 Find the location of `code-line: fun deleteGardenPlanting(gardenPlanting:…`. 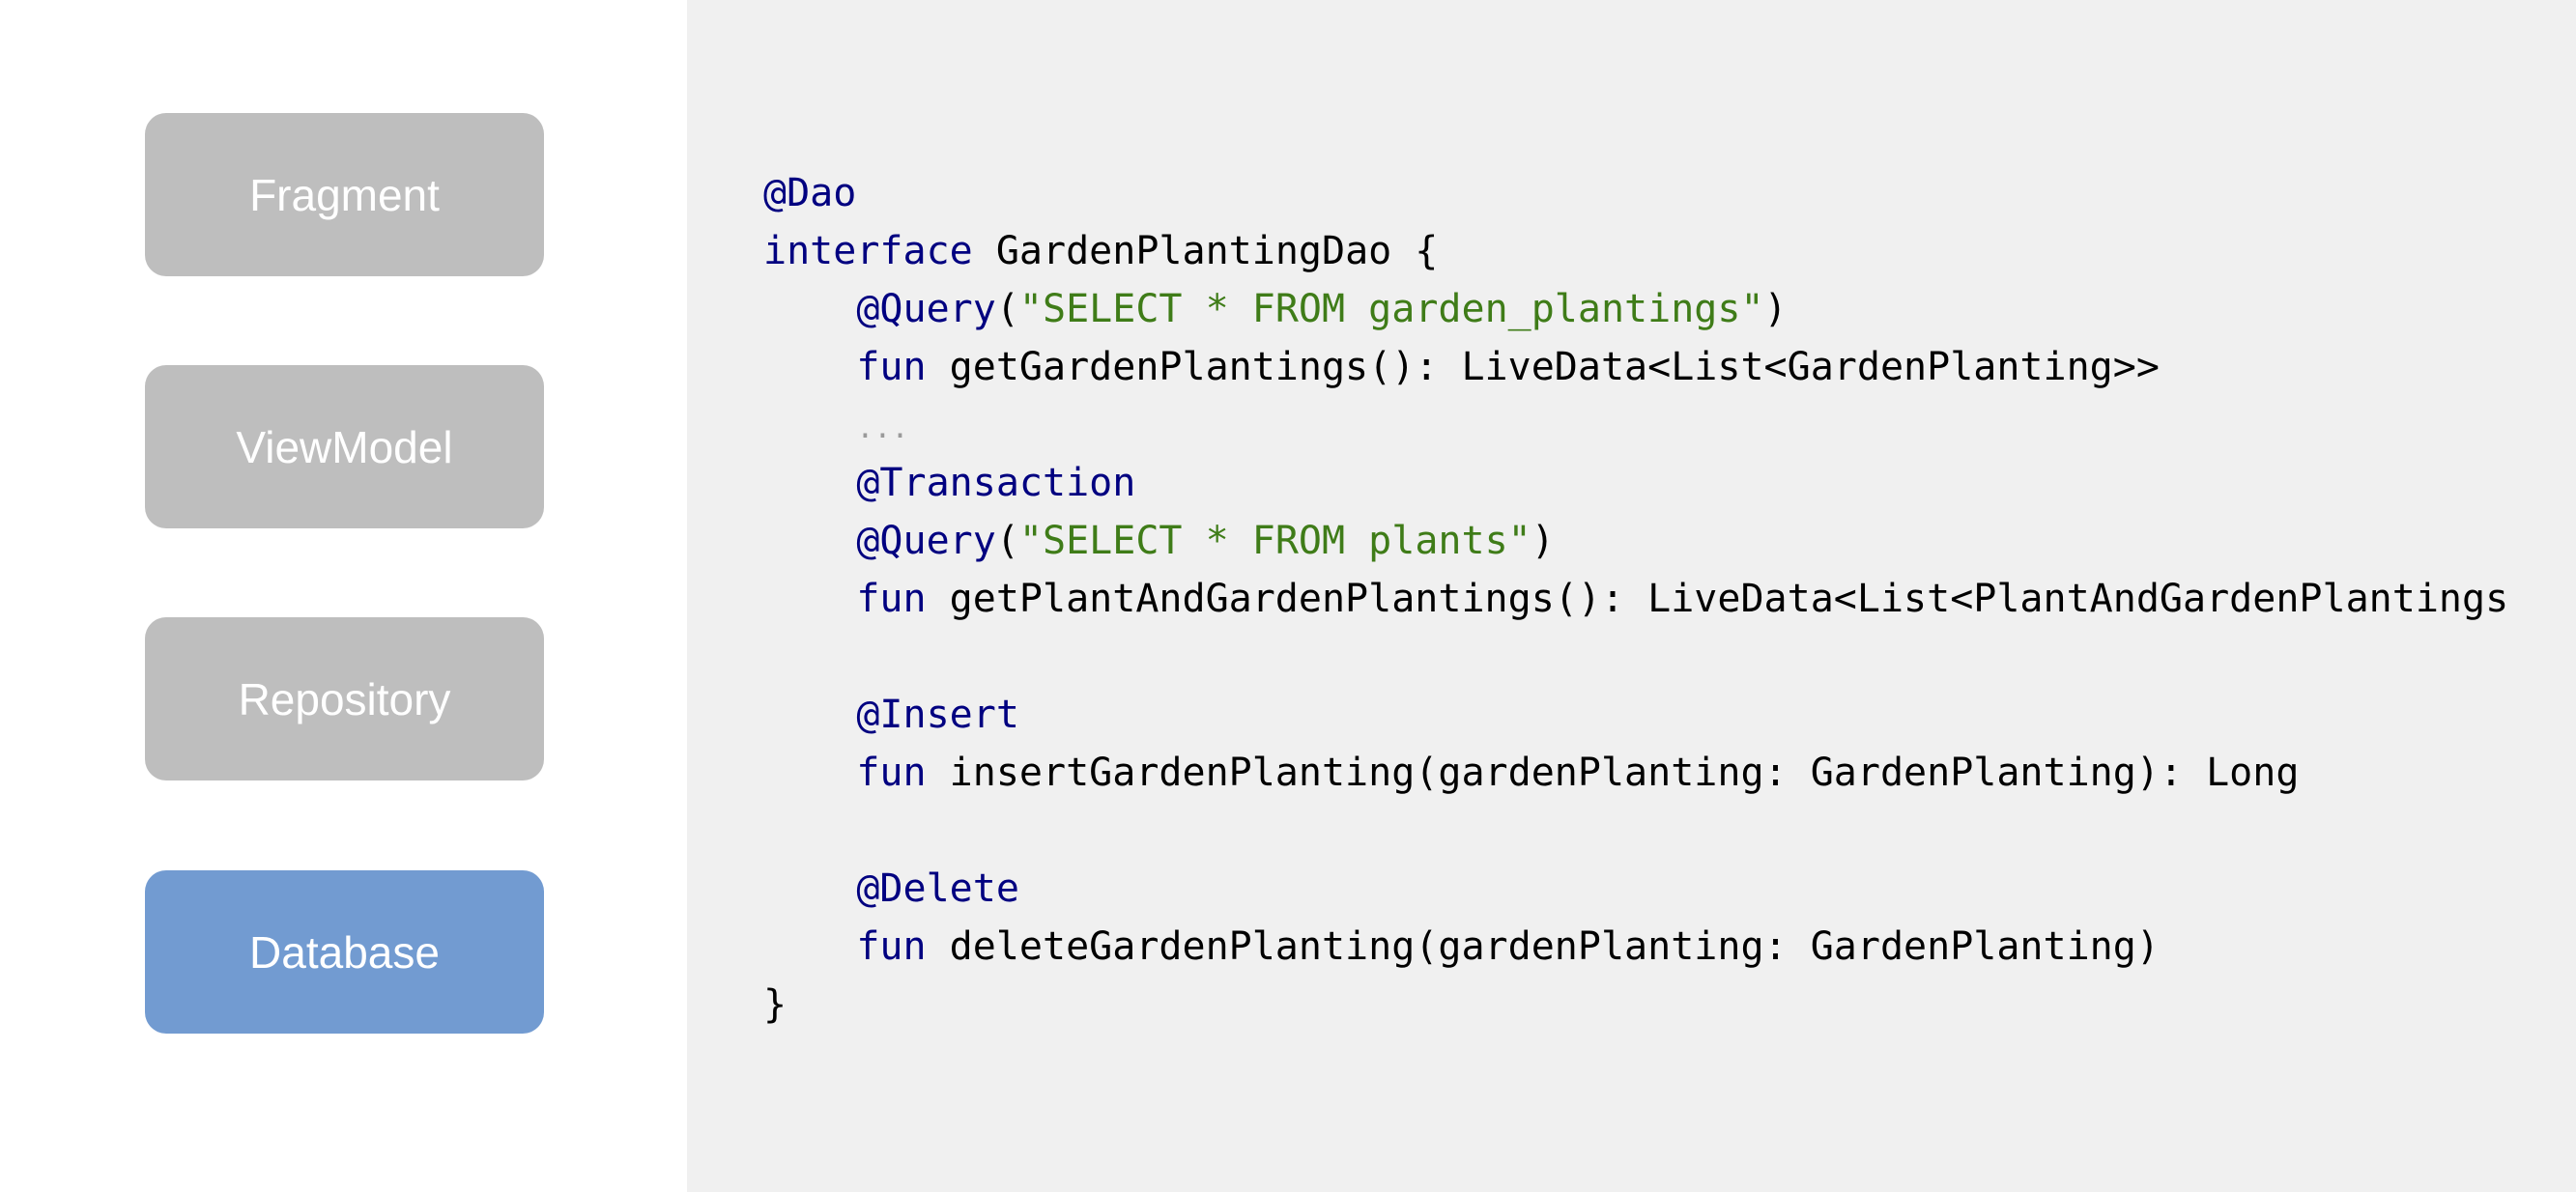

code-line: fun deleteGardenPlanting(gardenPlanting:… is located at coordinates (1636, 947).